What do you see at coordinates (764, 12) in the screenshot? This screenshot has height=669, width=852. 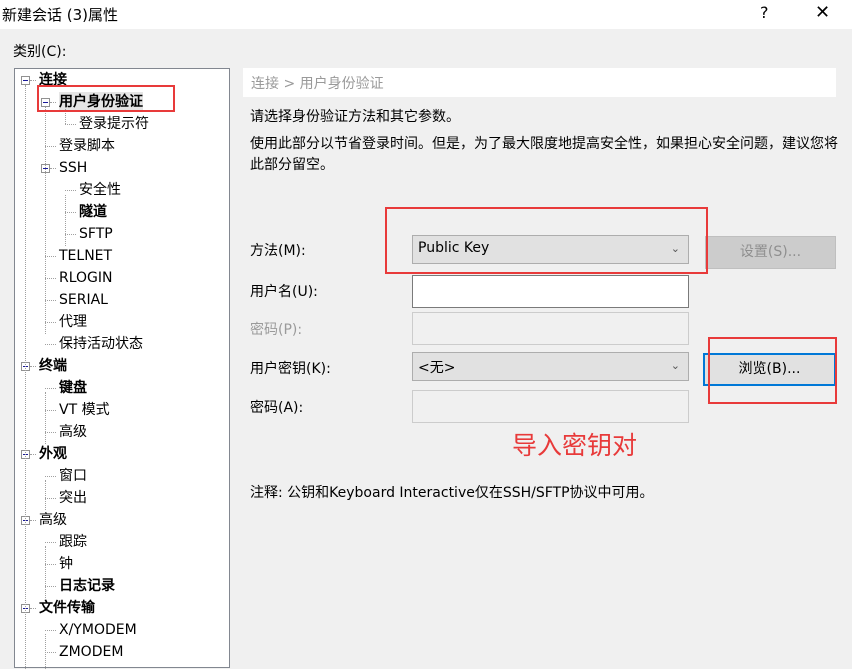 I see `help-button: ?` at bounding box center [764, 12].